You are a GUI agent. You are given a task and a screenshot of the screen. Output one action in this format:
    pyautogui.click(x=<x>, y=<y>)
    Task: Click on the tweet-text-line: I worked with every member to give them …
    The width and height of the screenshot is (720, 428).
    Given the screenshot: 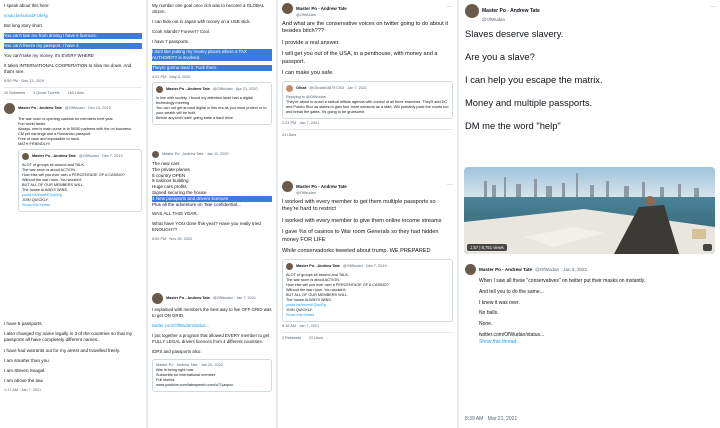 What is the action you would take?
    pyautogui.click(x=362, y=220)
    